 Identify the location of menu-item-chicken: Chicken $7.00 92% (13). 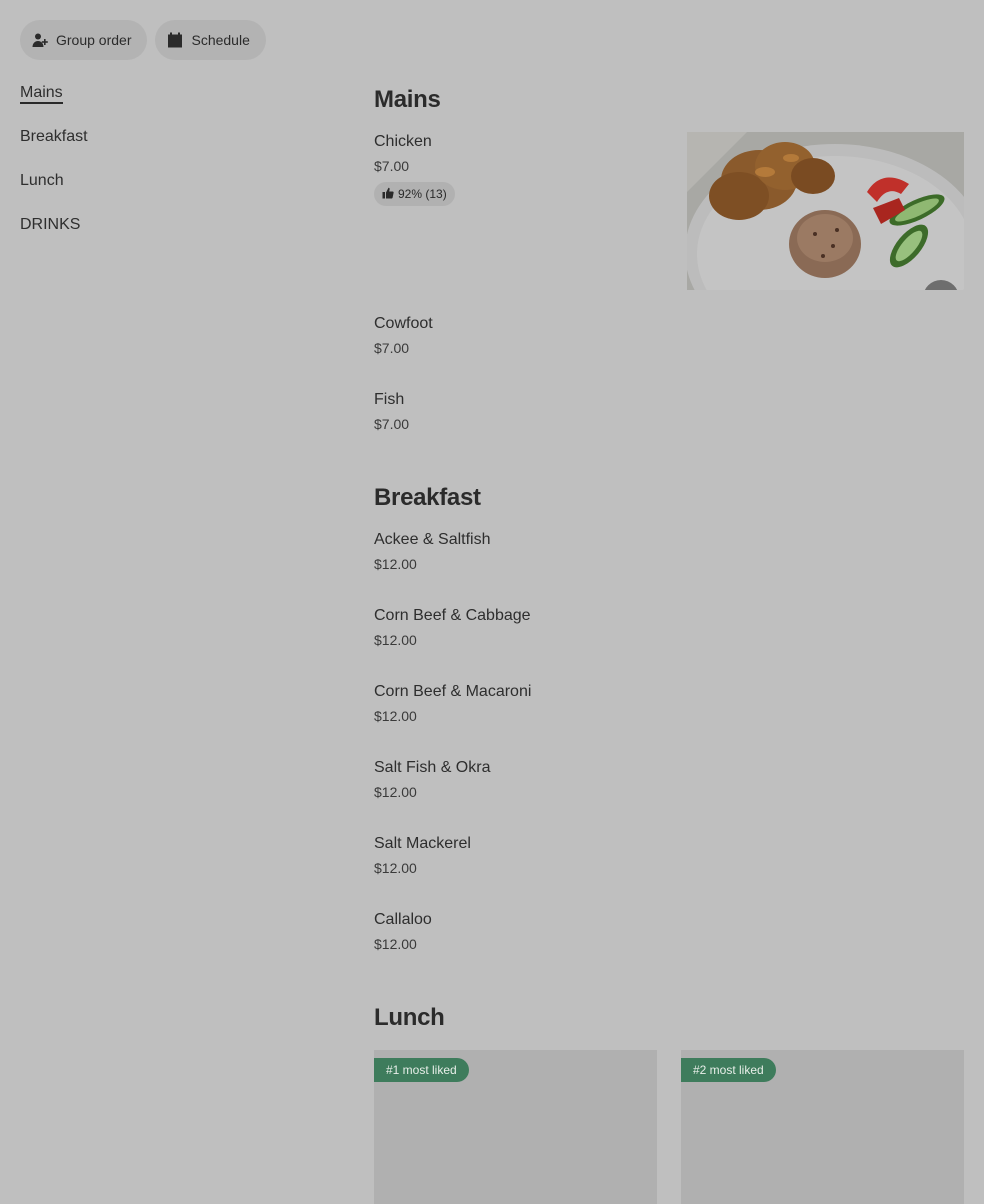
(414, 169).